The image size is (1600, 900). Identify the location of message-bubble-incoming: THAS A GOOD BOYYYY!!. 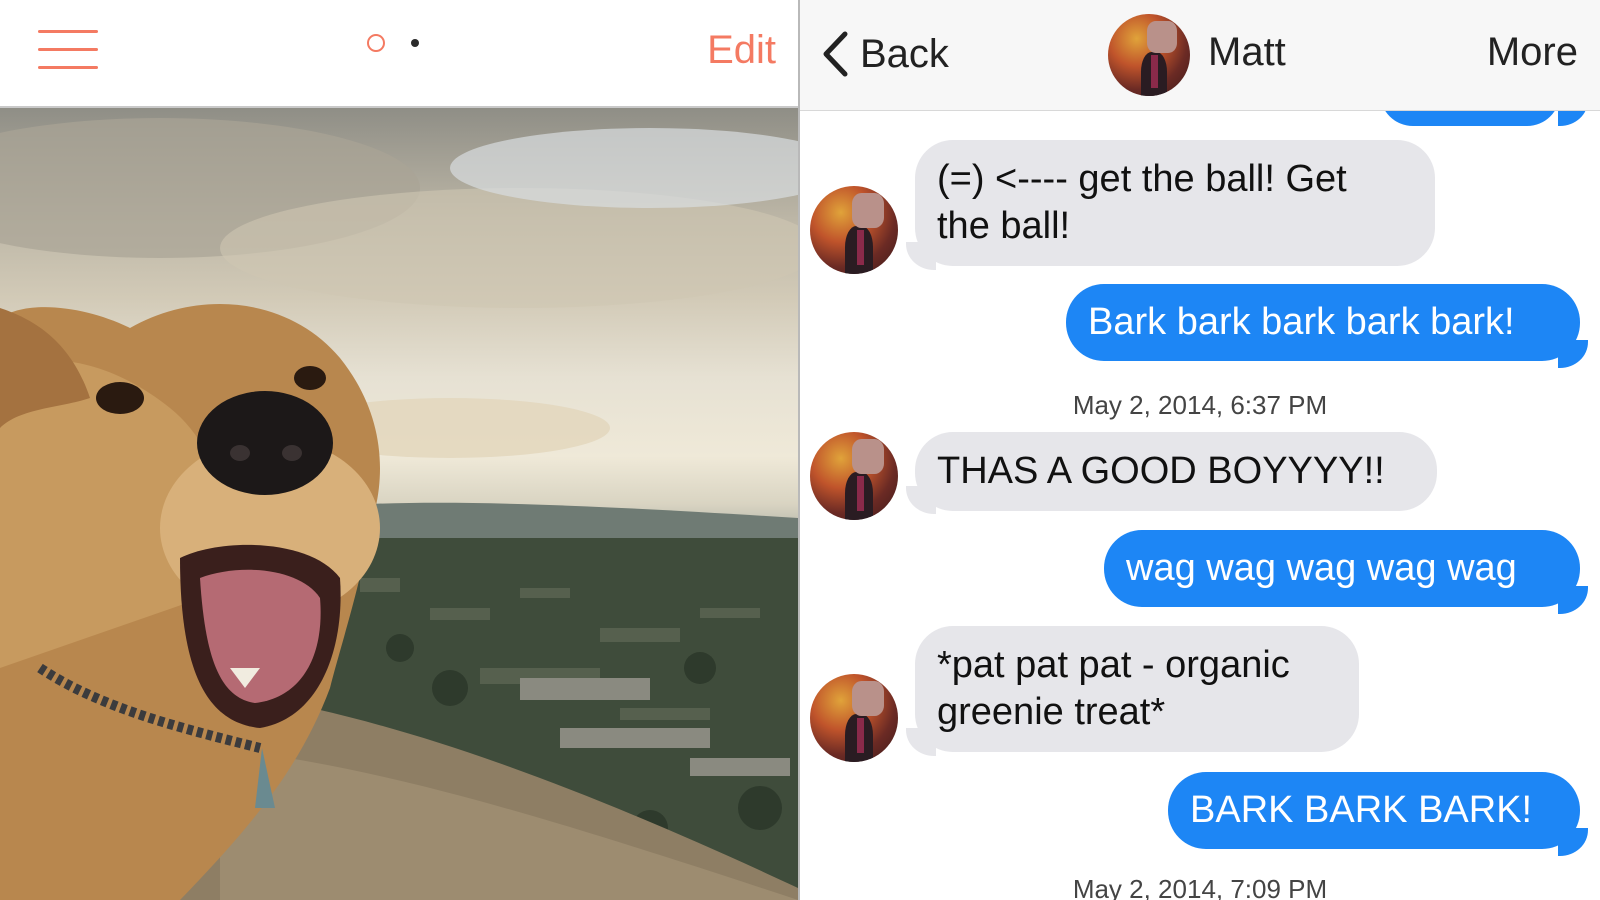
(1176, 471).